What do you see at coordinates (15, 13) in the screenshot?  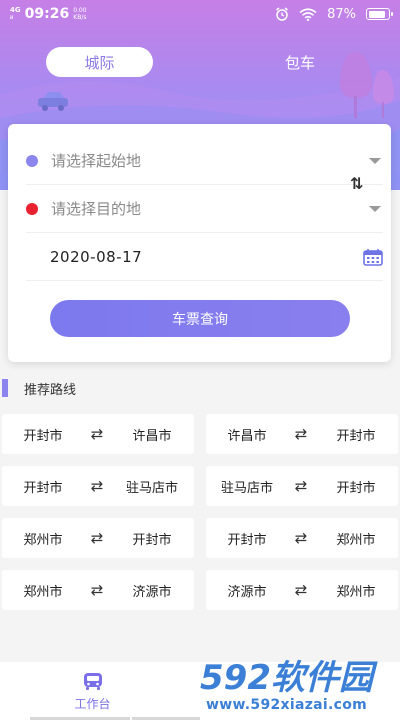 I see `network-indicator: 4G ᵢₗ` at bounding box center [15, 13].